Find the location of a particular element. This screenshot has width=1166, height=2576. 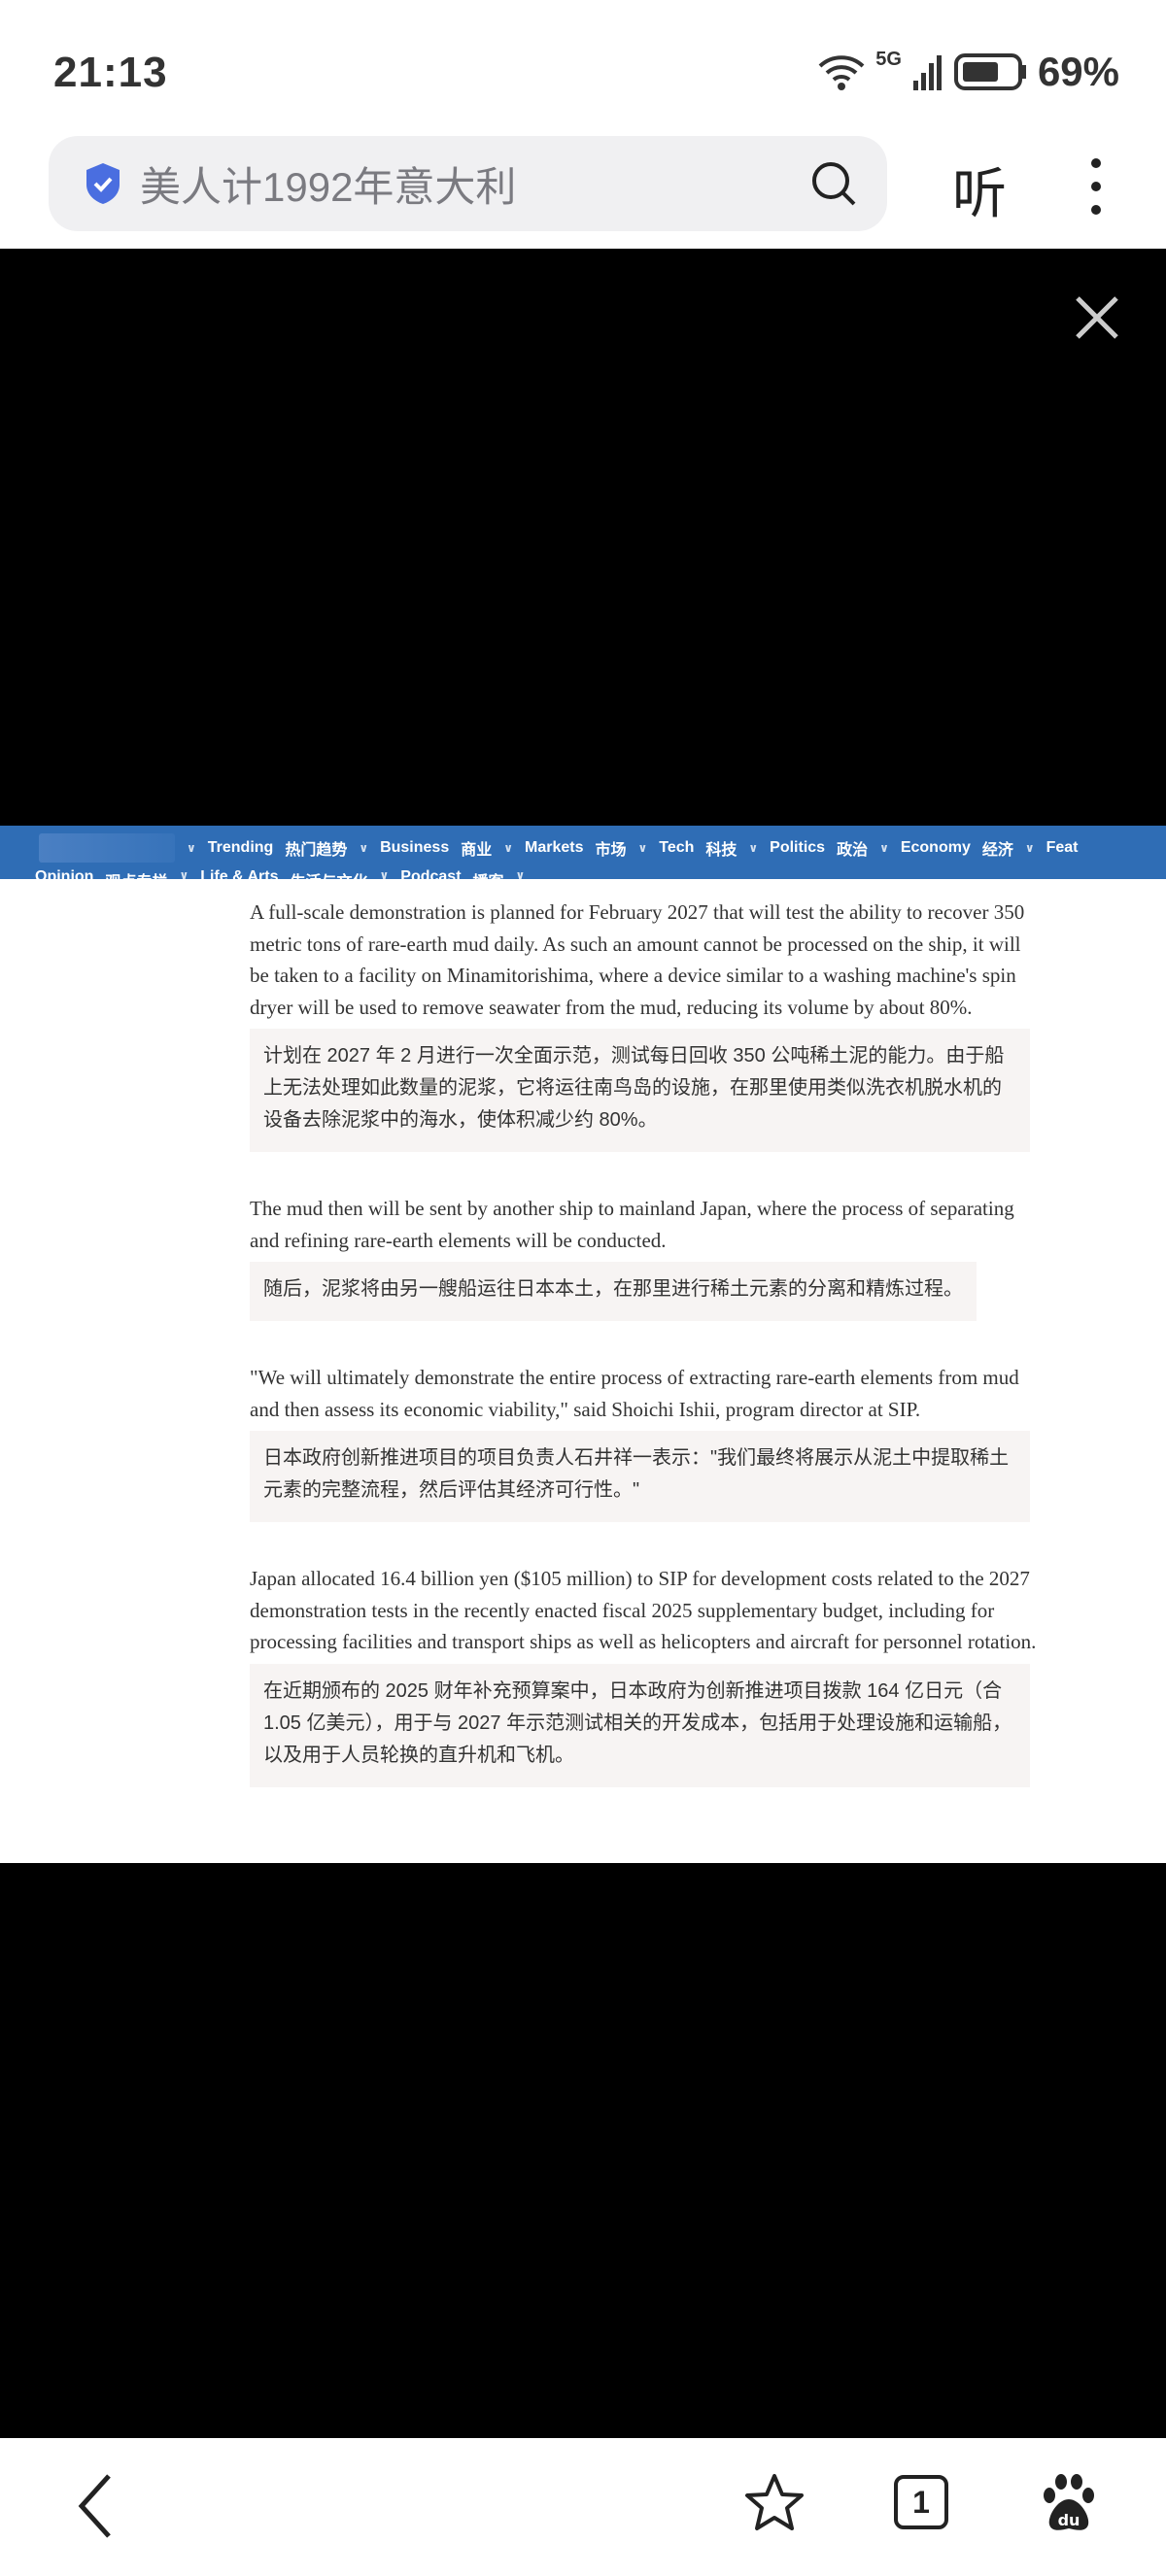

status-icons: 5G 69% is located at coordinates (968, 72).